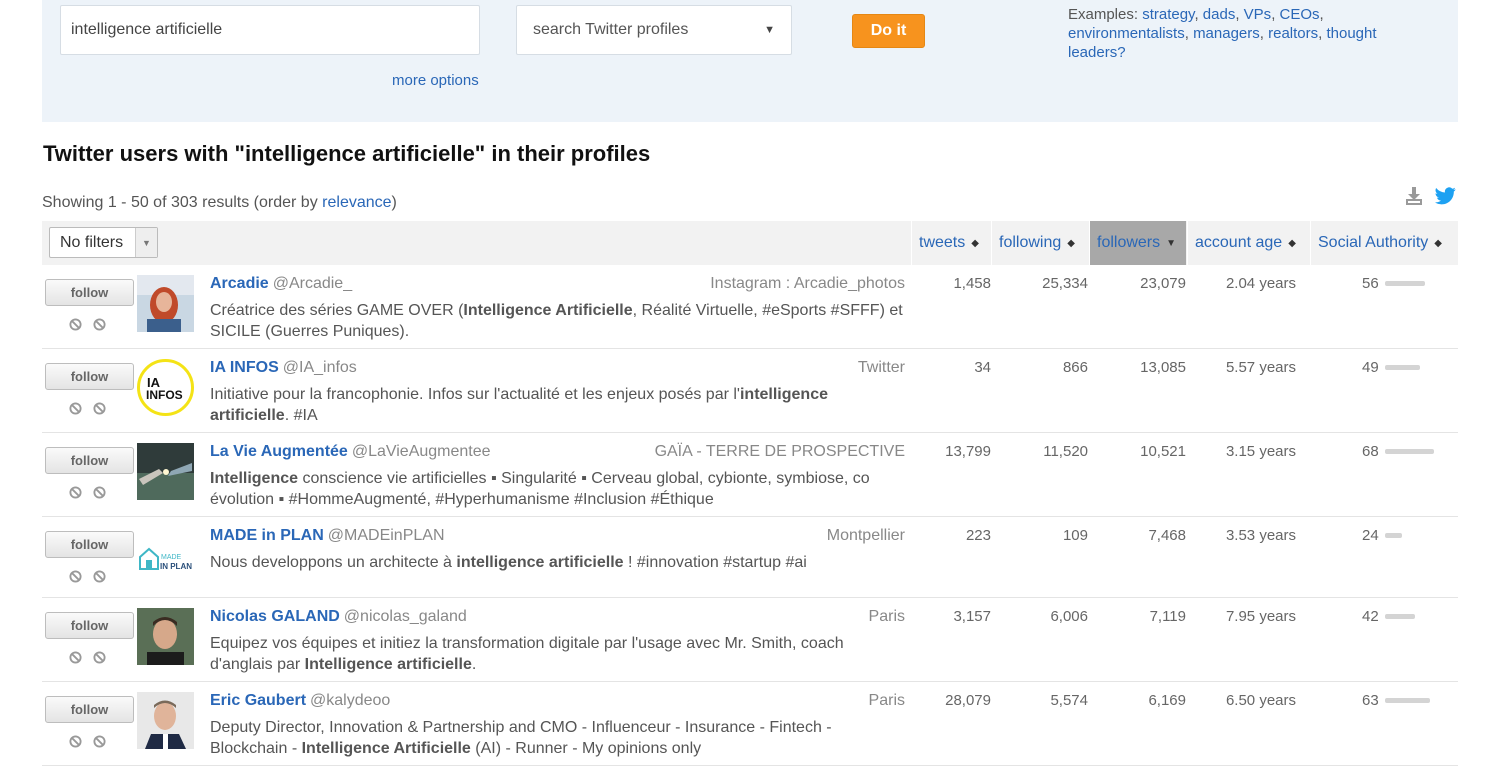  Describe the element at coordinates (165, 387) in the screenshot. I see `avatar: IA INFOS` at that location.